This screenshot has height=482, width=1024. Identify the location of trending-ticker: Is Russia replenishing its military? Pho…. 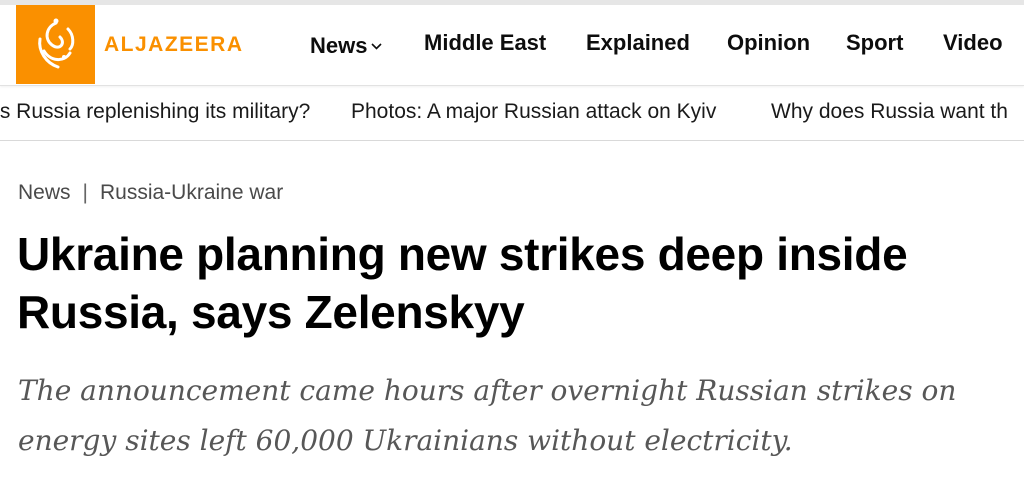
(512, 113).